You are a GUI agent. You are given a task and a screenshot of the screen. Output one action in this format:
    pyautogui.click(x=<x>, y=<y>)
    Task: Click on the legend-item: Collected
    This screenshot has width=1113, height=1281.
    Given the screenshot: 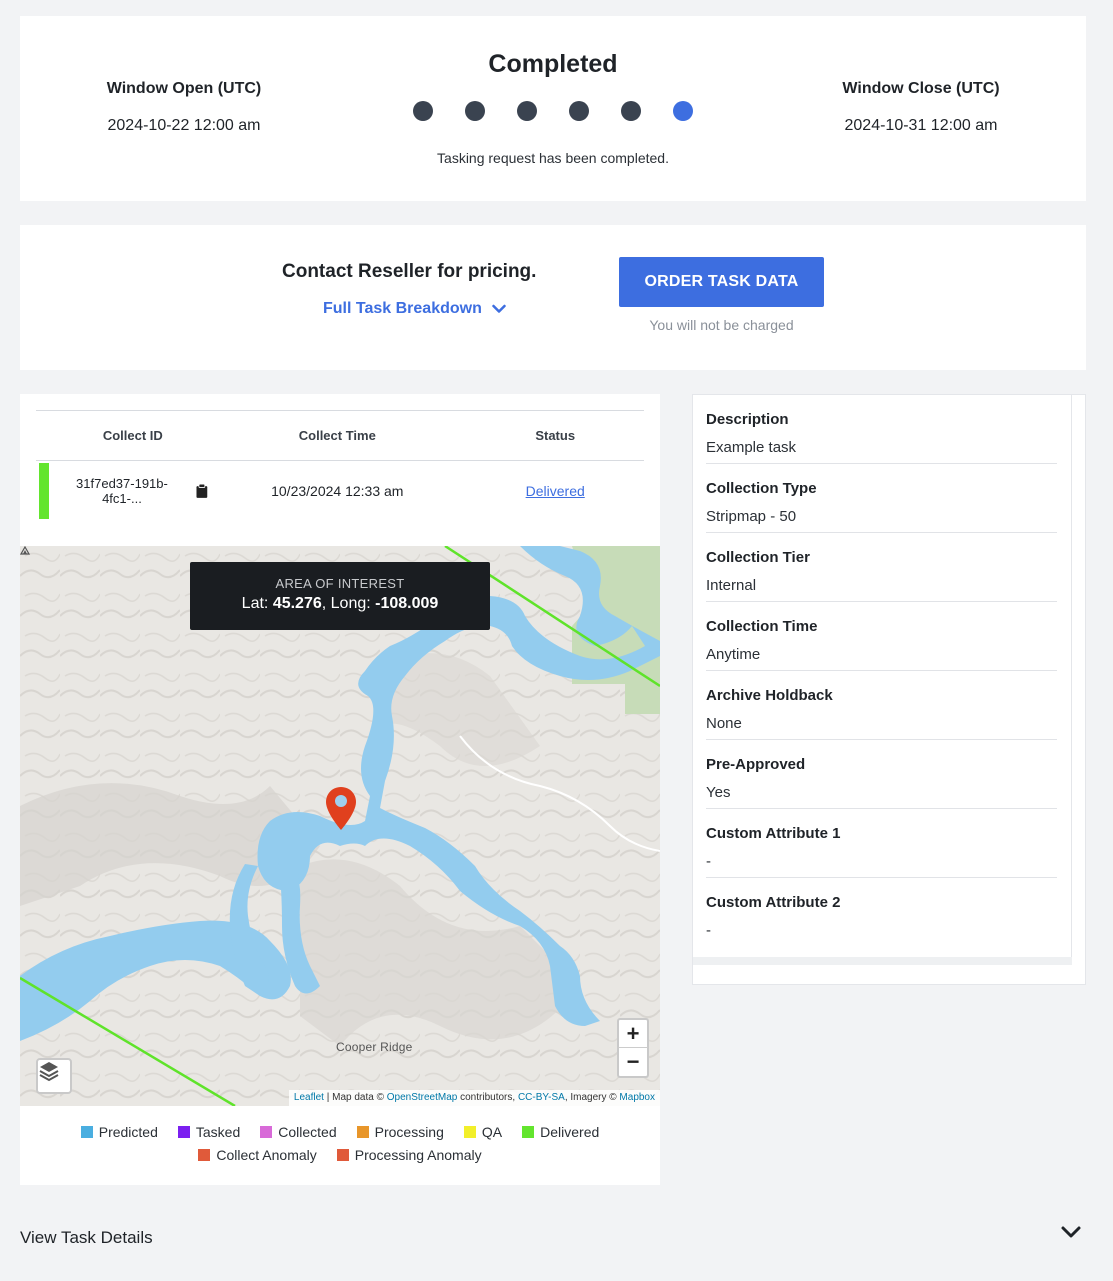 What is the action you would take?
    pyautogui.click(x=298, y=1131)
    